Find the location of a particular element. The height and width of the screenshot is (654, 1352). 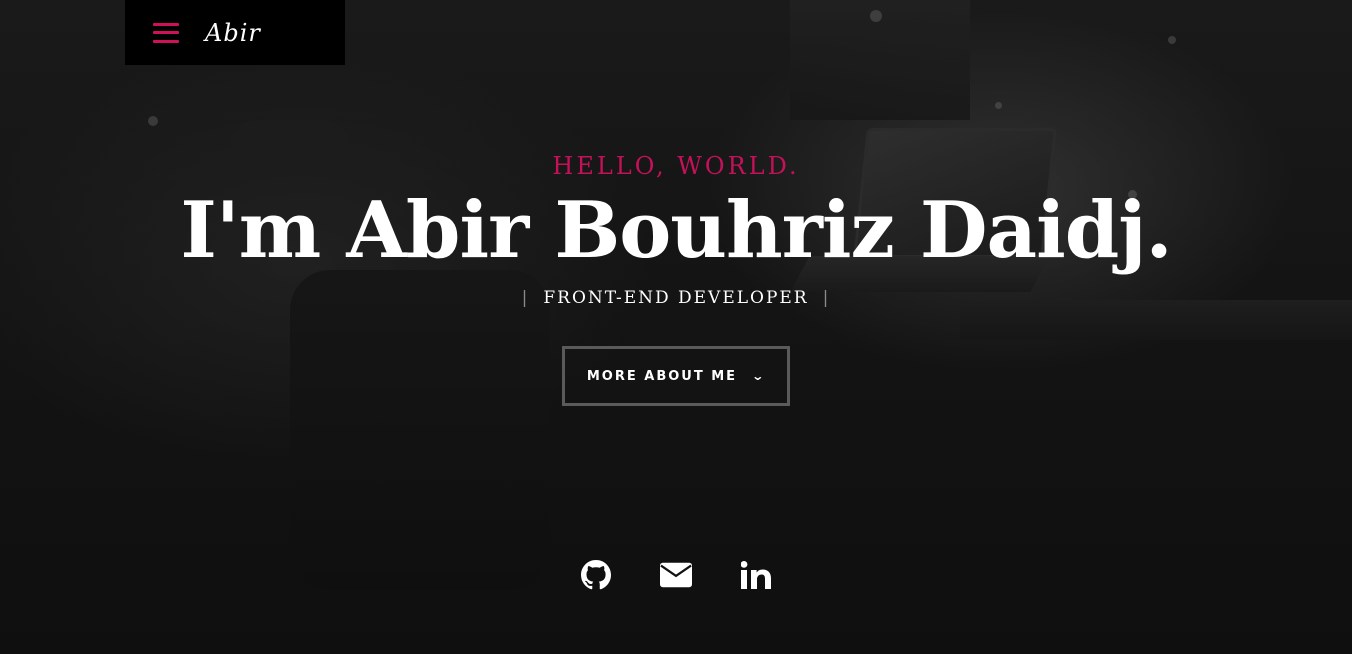

role-text: FRONT-END DEVELOPER is located at coordinates (676, 298).